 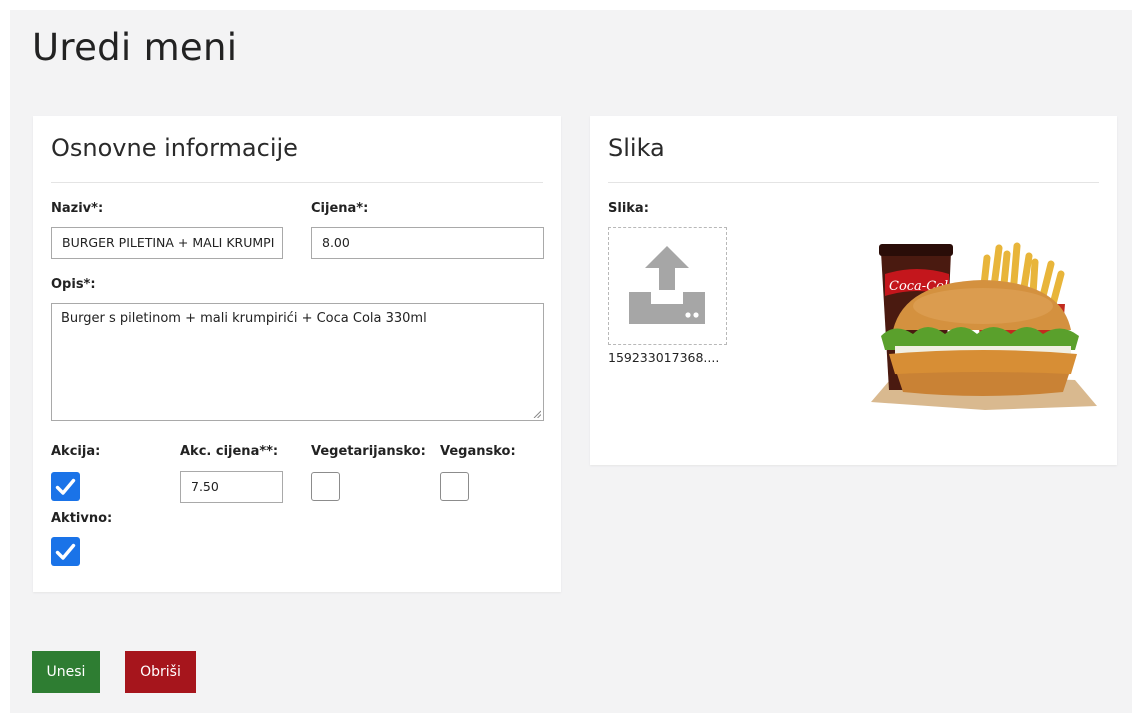 What do you see at coordinates (984, 326) in the screenshot?
I see `product-image: Coca-Cola` at bounding box center [984, 326].